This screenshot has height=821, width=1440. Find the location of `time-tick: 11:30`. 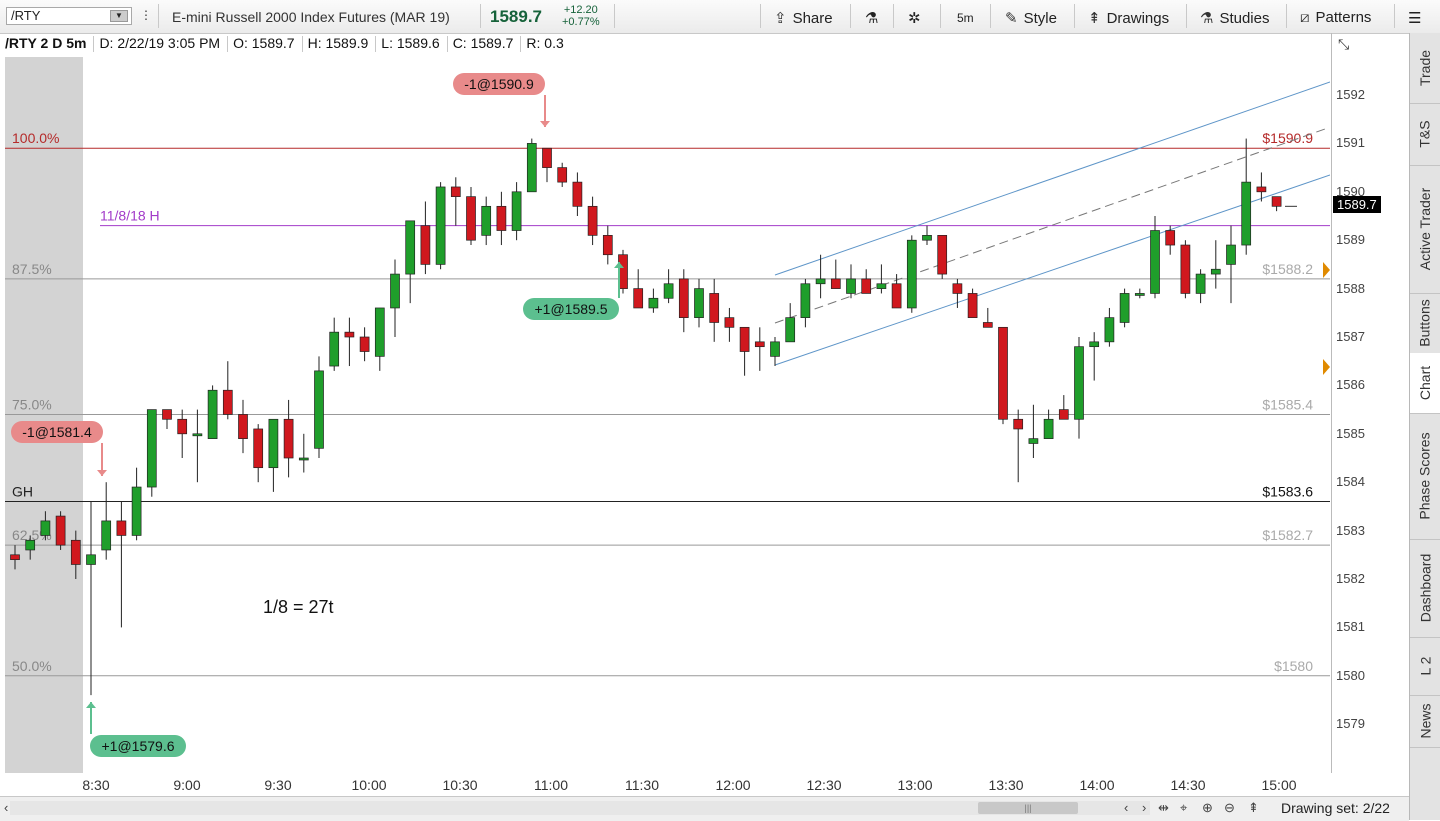

time-tick: 11:30 is located at coordinates (642, 785).